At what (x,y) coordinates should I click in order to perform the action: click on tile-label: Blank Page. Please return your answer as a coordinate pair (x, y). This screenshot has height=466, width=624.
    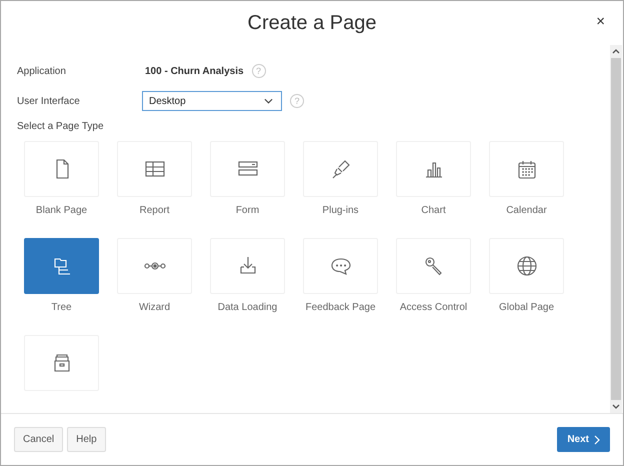
    Looking at the image, I should click on (62, 210).